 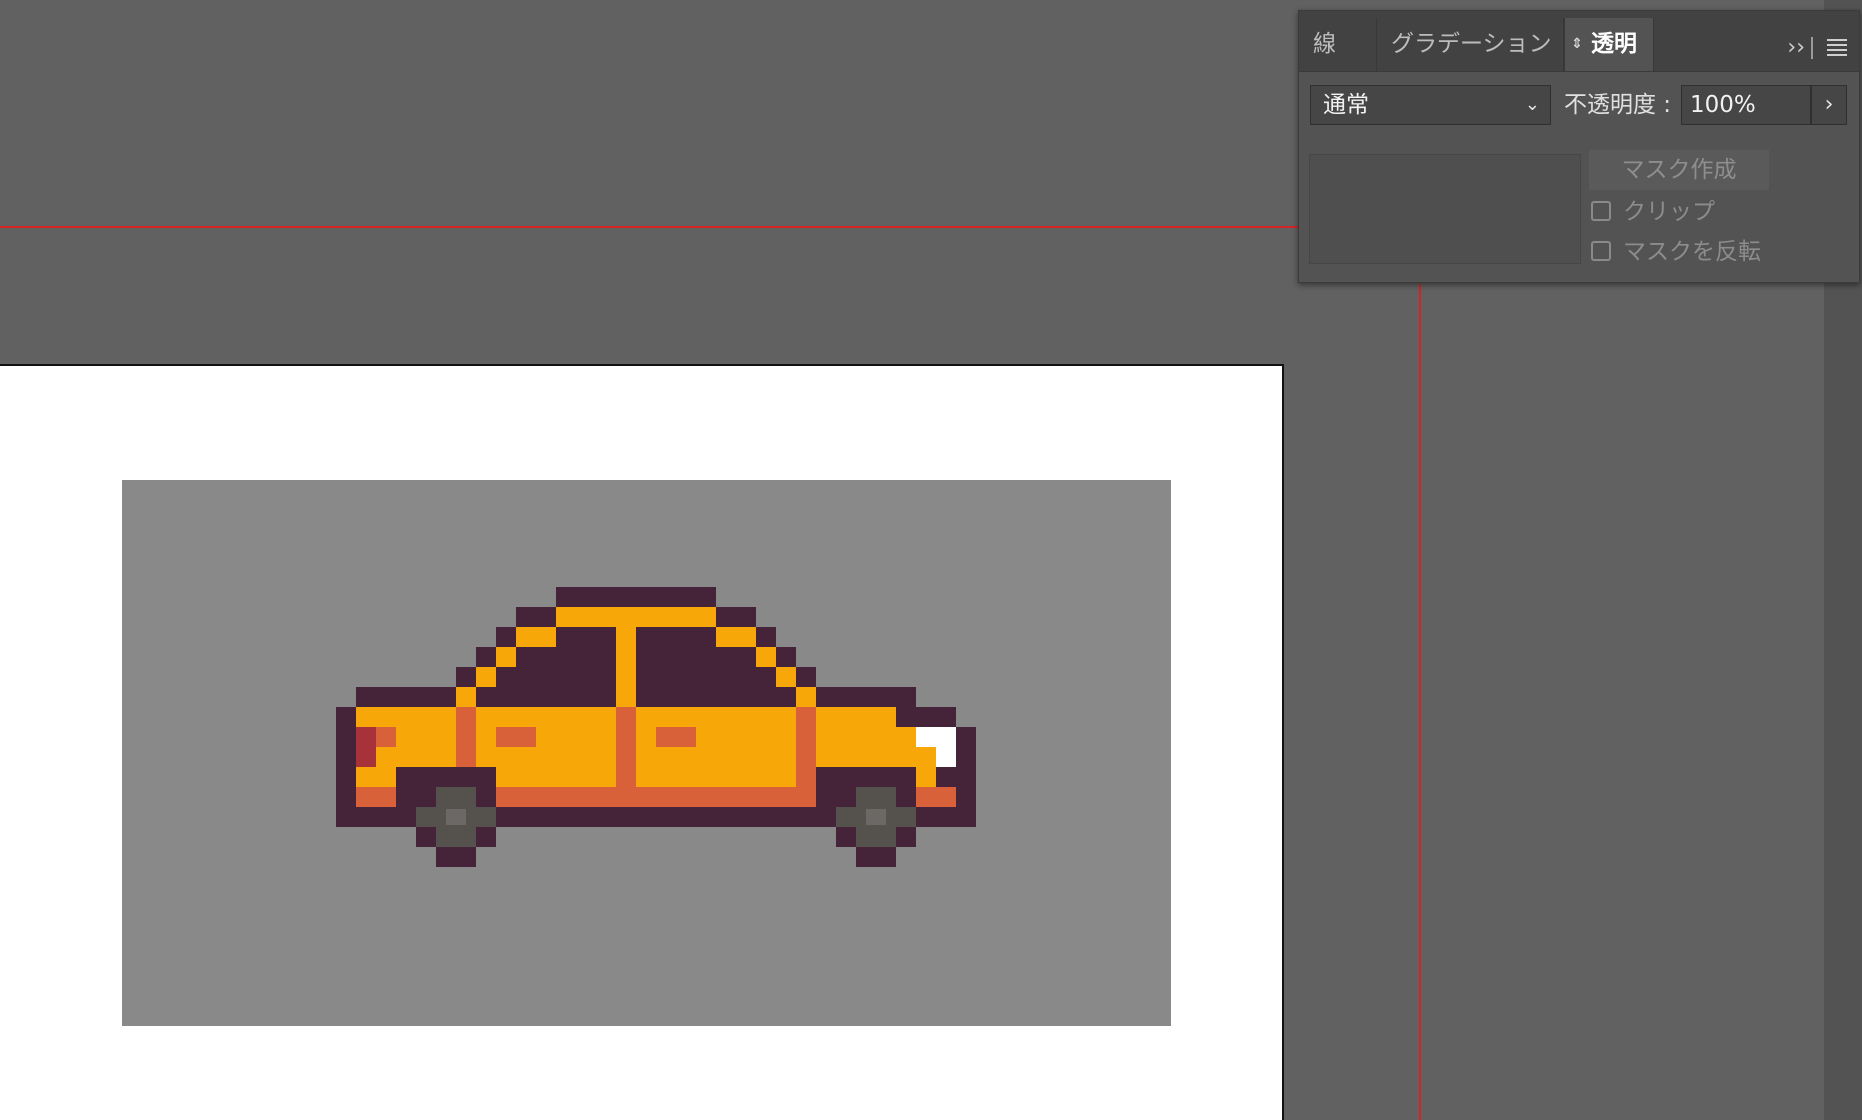 I want to click on car-headlight, so click(x=946, y=747).